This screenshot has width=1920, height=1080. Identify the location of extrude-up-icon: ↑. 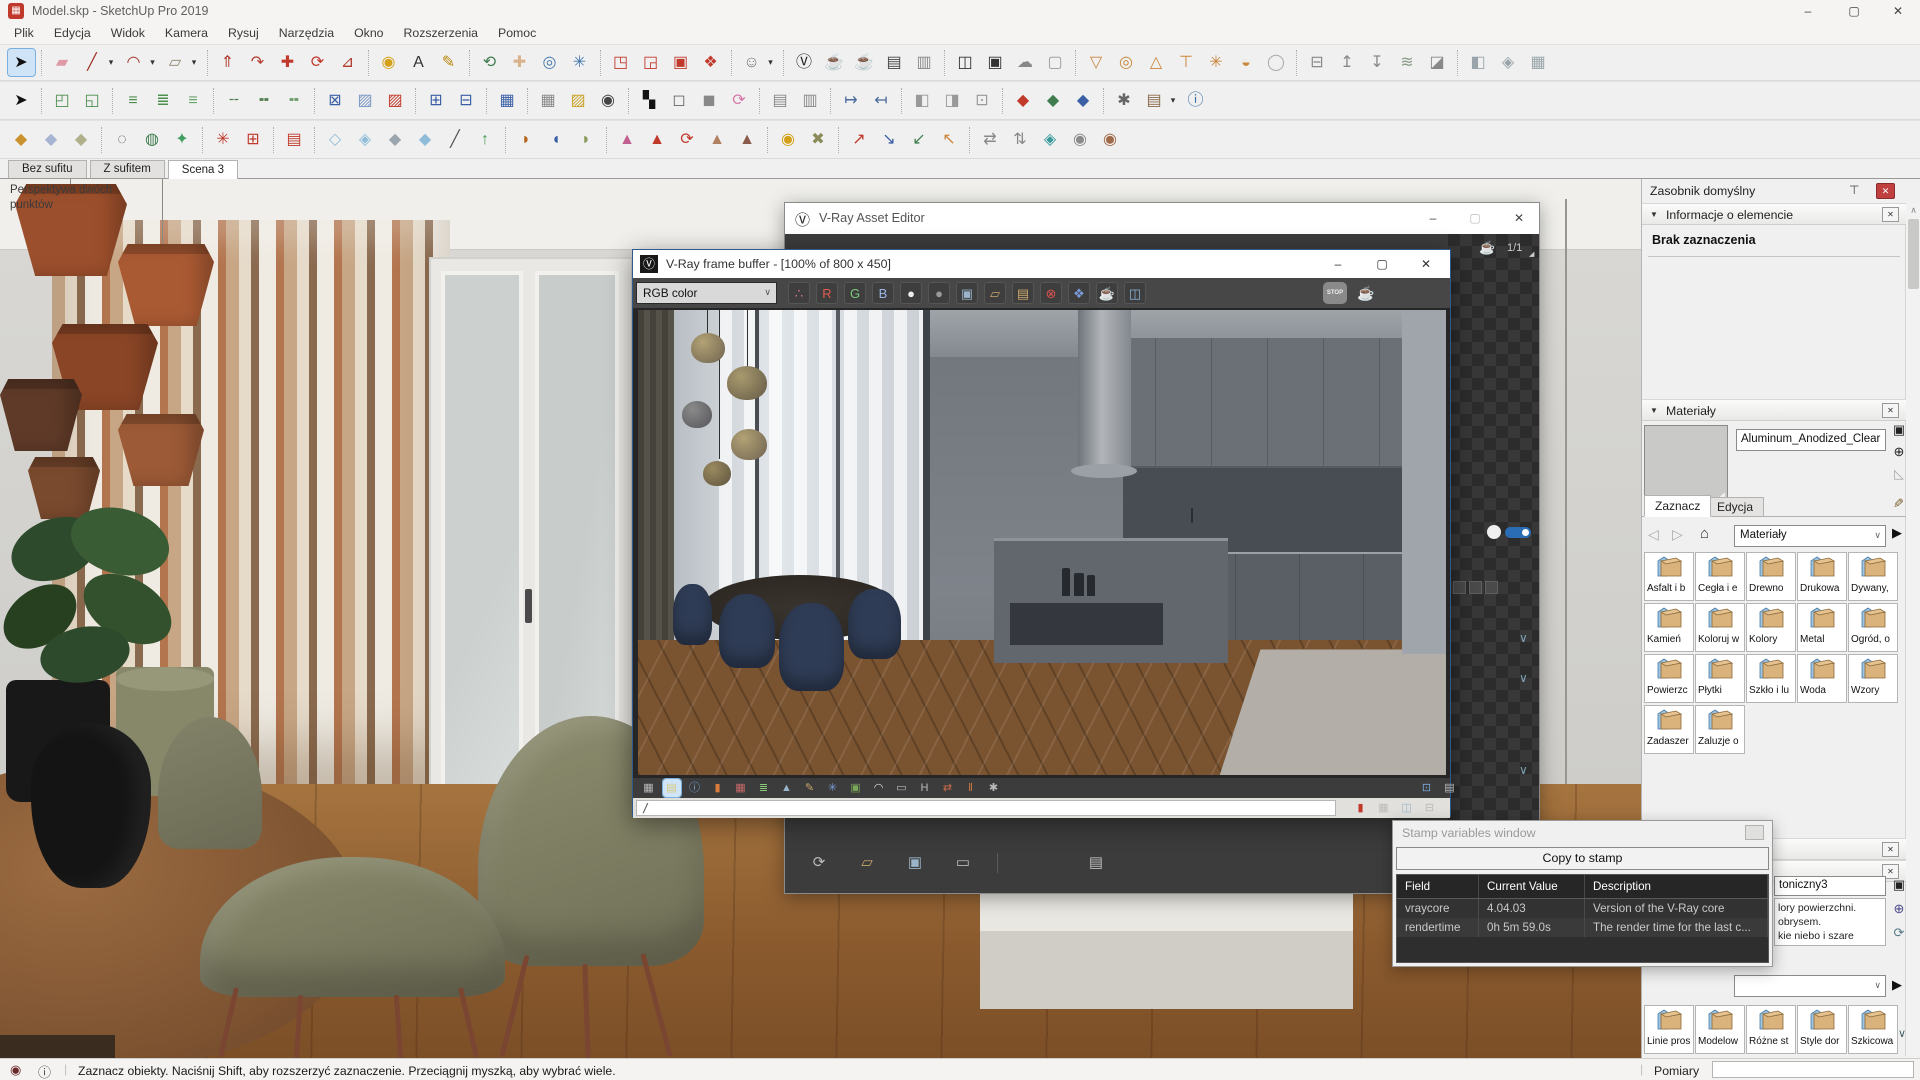
(485, 139).